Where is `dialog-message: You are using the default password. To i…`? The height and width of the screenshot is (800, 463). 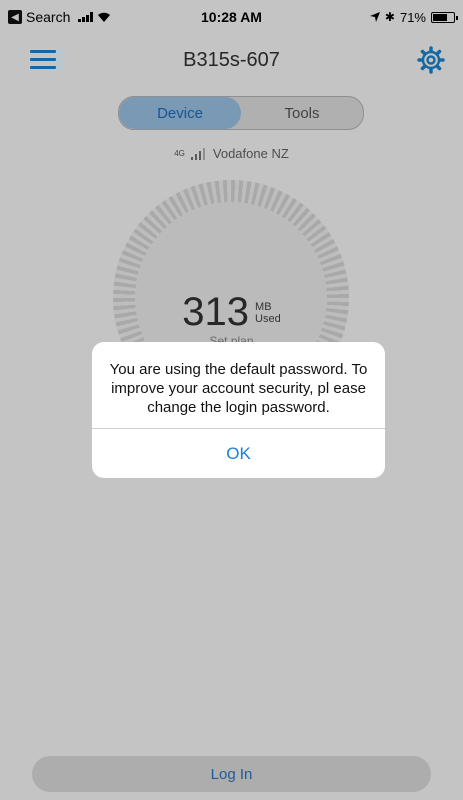 dialog-message: You are using the default password. To i… is located at coordinates (238, 388).